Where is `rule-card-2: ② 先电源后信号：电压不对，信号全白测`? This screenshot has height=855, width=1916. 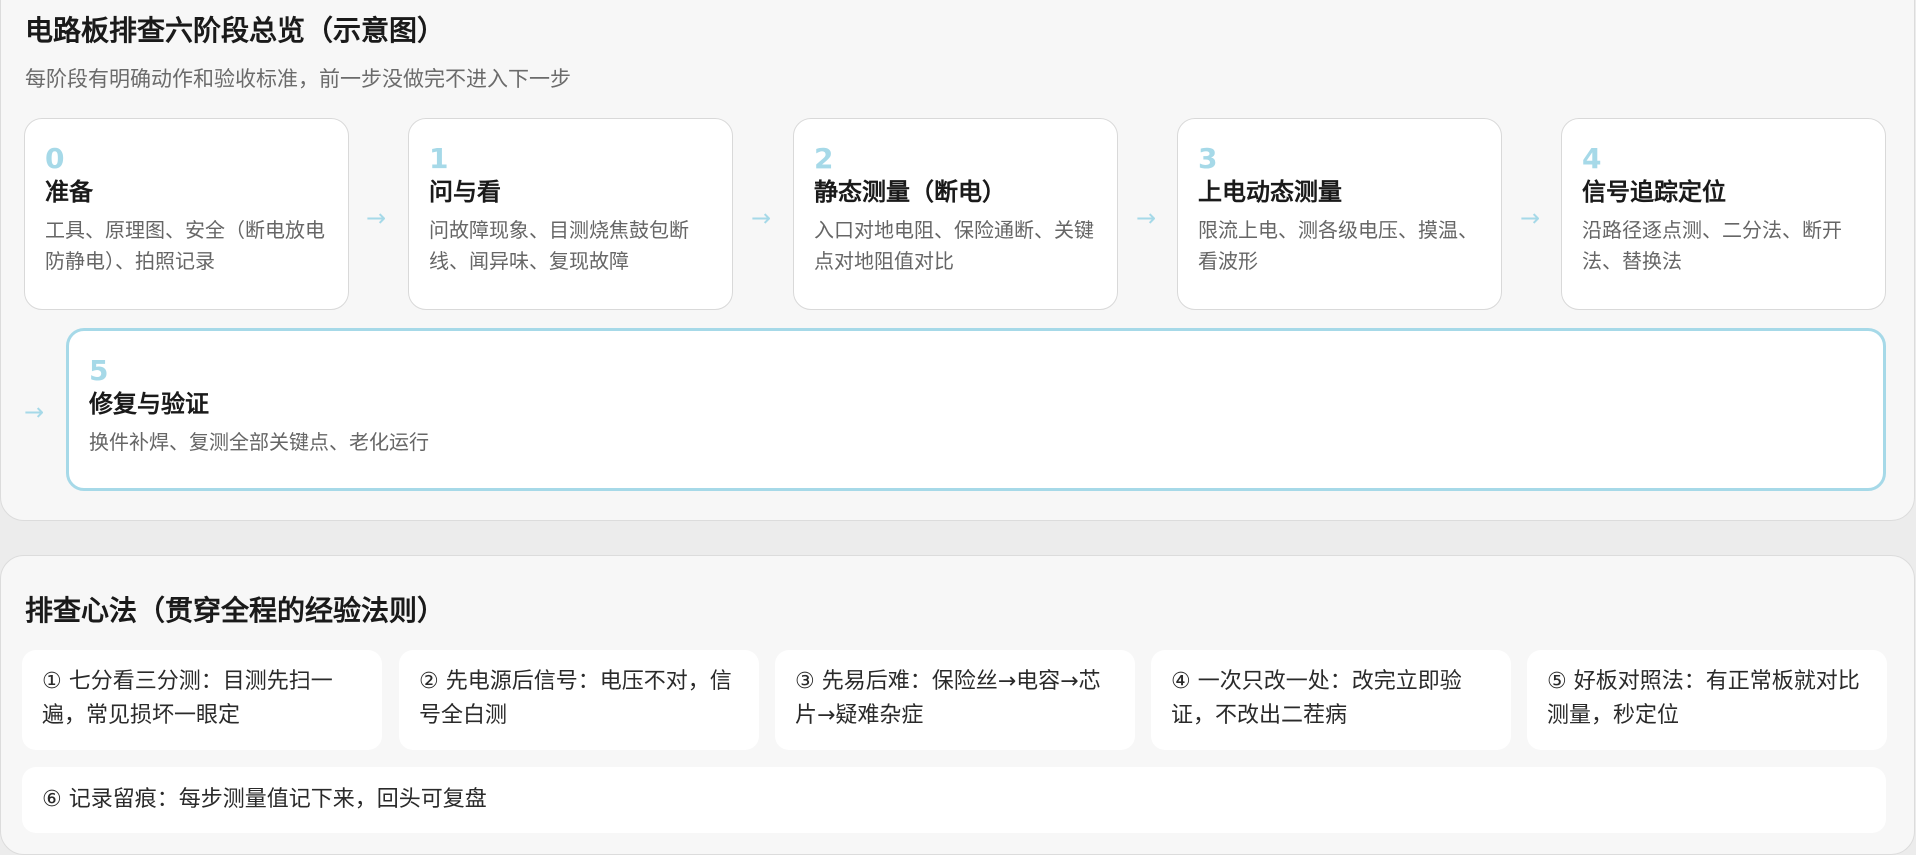 rule-card-2: ② 先电源后信号：电压不对，信号全白测 is located at coordinates (579, 700).